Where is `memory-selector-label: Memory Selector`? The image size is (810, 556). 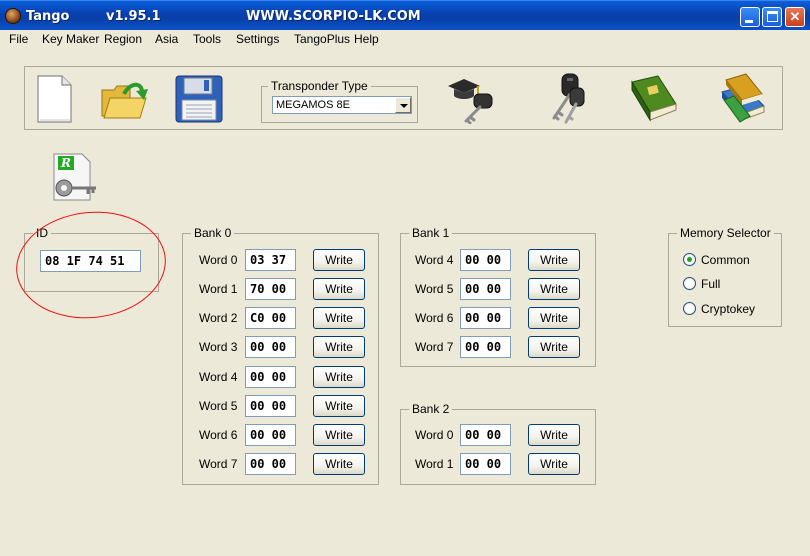
memory-selector-label: Memory Selector is located at coordinates (725, 233).